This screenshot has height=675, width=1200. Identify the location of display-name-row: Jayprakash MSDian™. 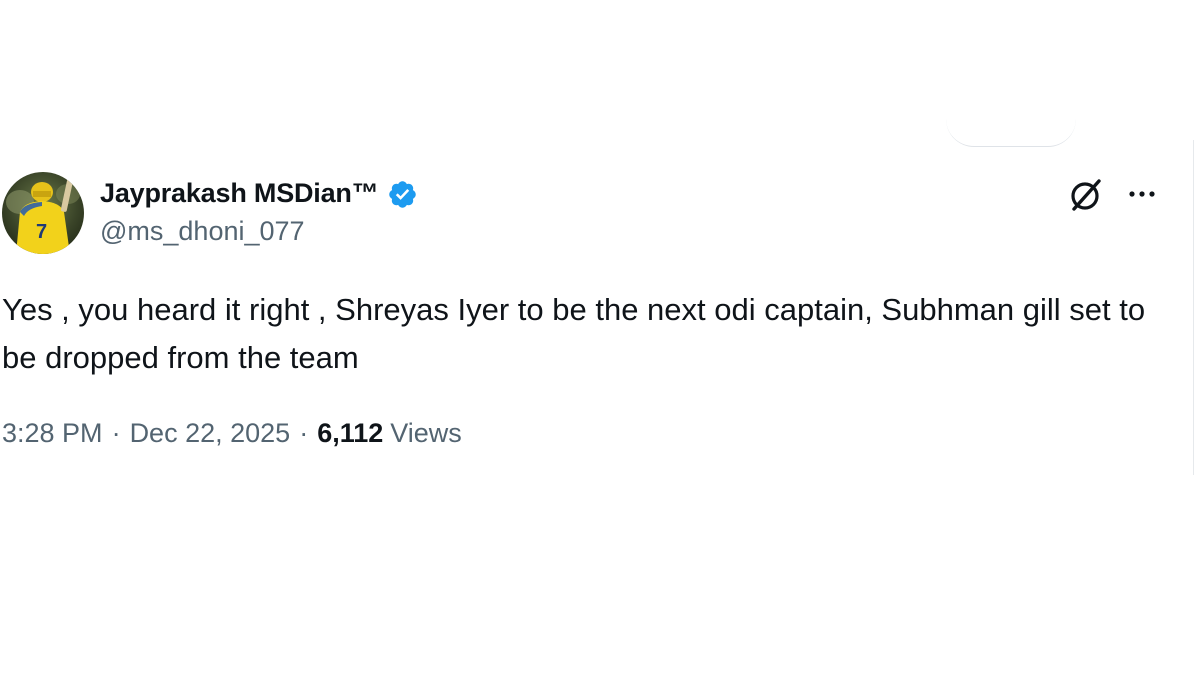
(259, 193).